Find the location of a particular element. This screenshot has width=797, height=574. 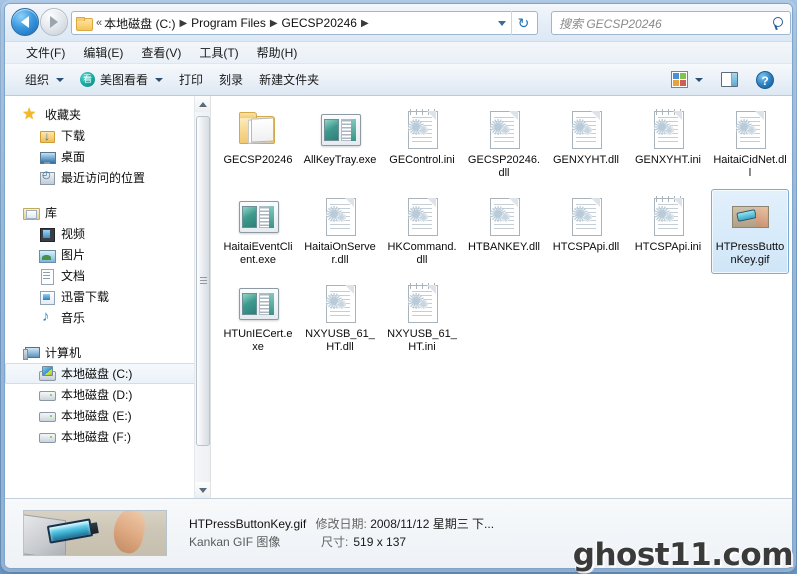

file-item: HTCSPApi.ini is located at coordinates (668, 231).